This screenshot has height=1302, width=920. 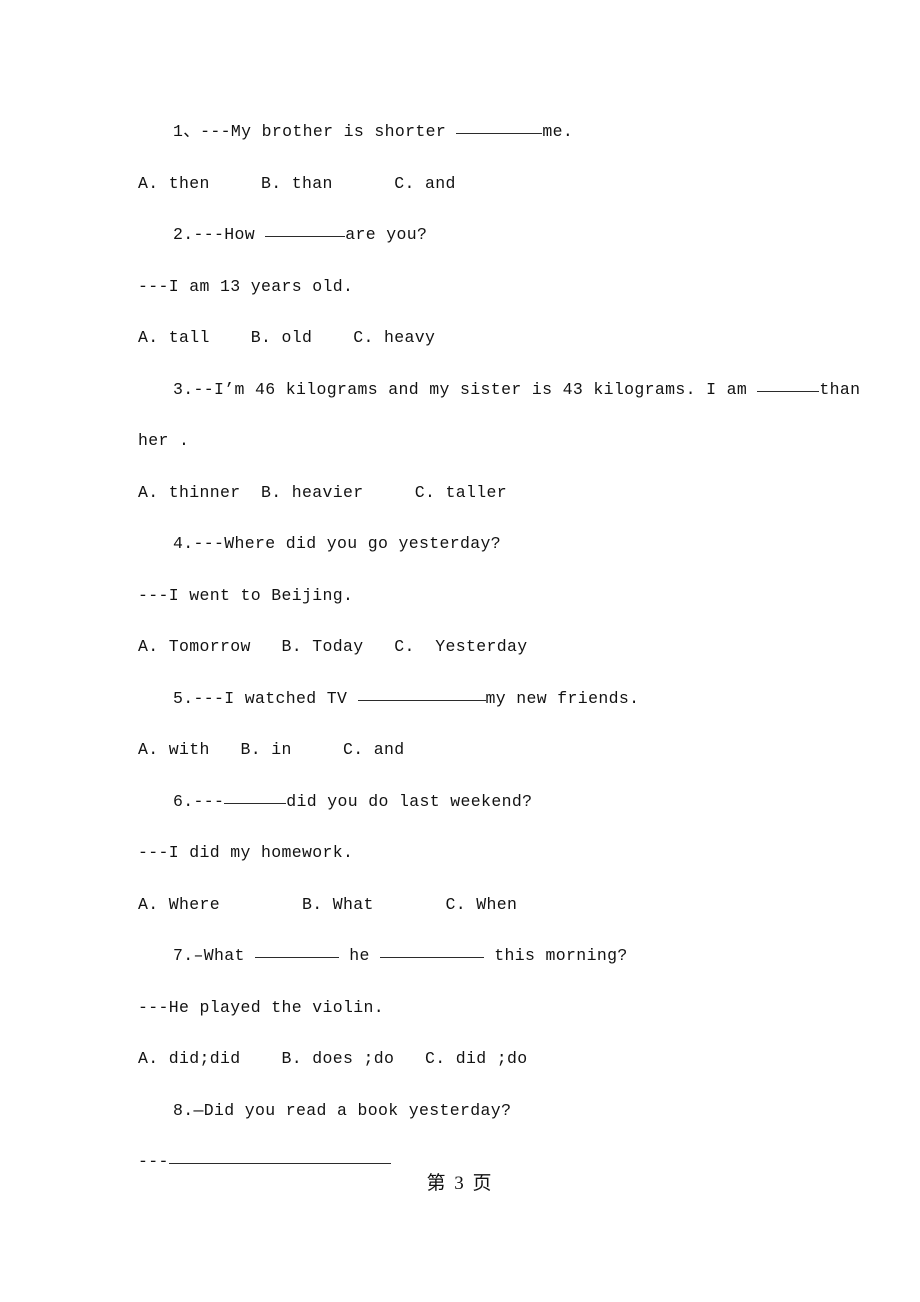 What do you see at coordinates (209, 801) in the screenshot?
I see `question-6-text-before: ---` at bounding box center [209, 801].